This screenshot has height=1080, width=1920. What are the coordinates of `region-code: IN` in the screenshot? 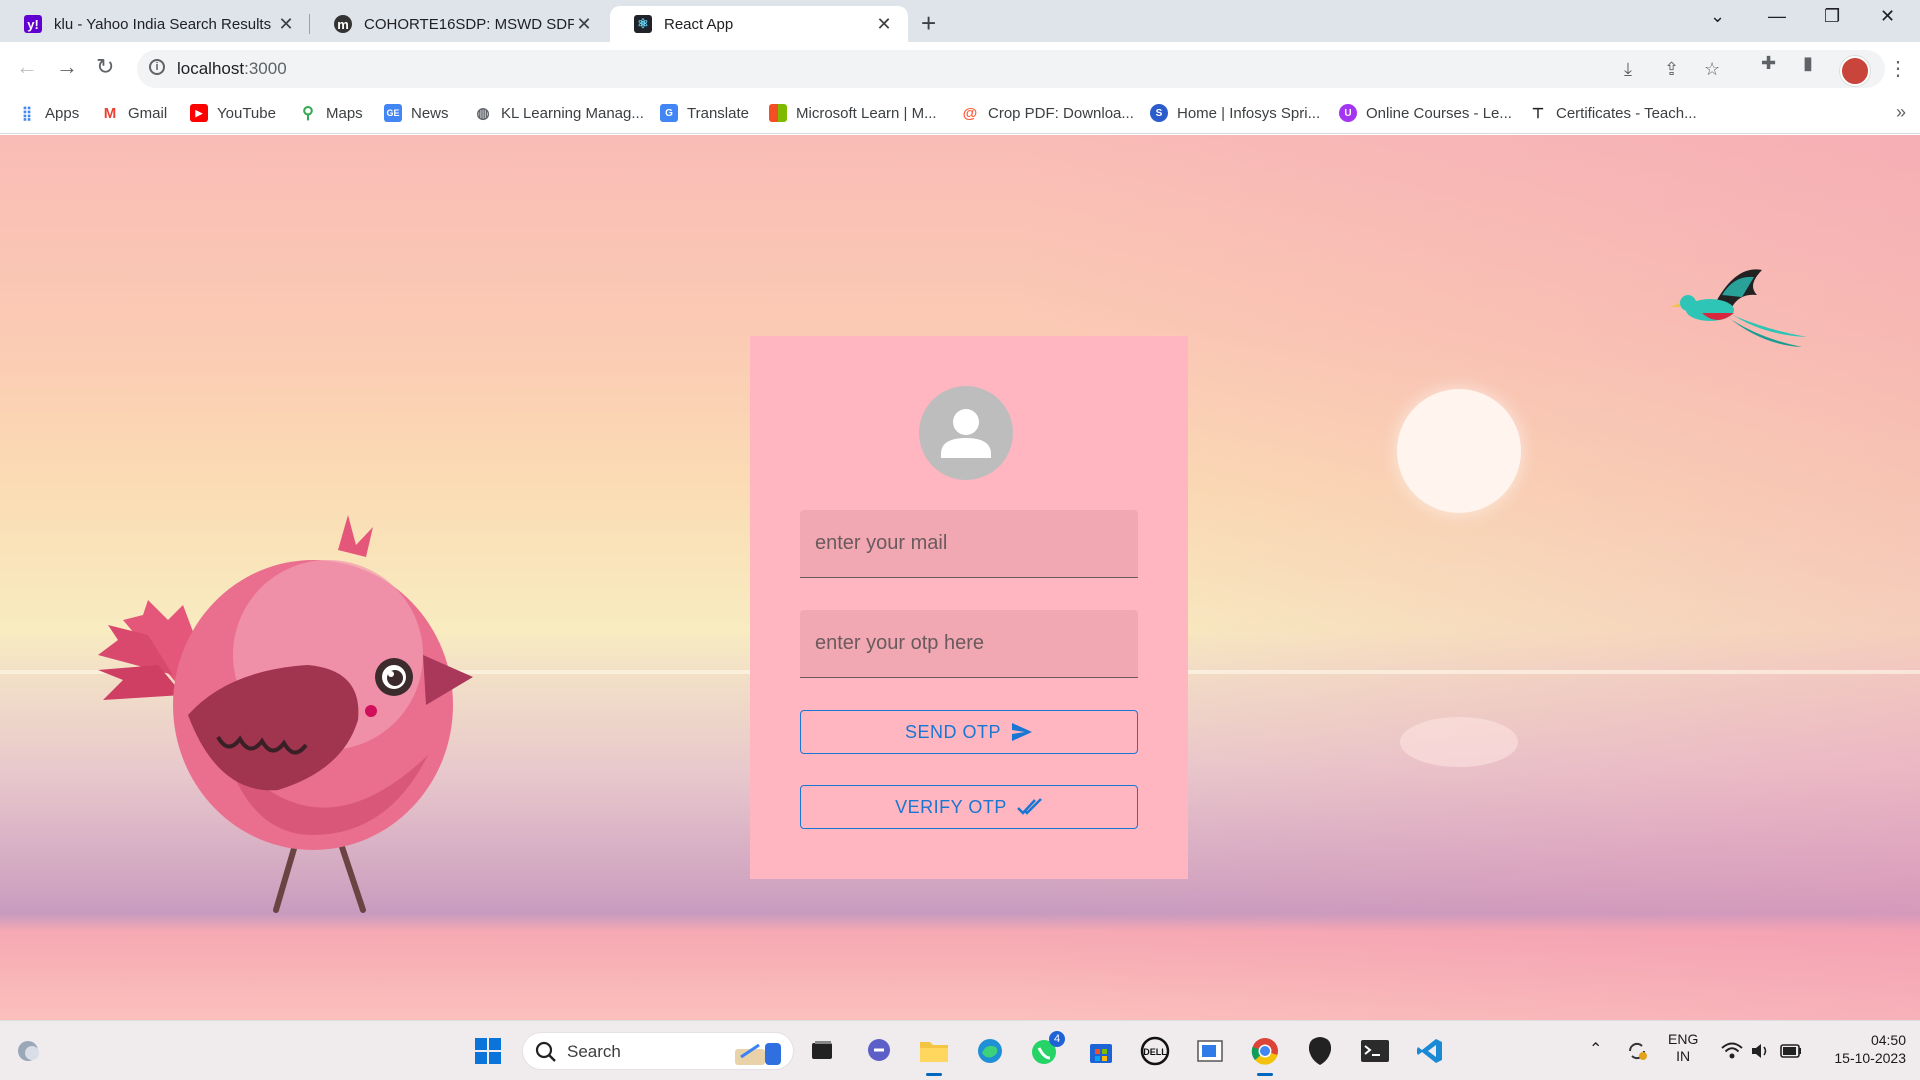 It's located at (1683, 1056).